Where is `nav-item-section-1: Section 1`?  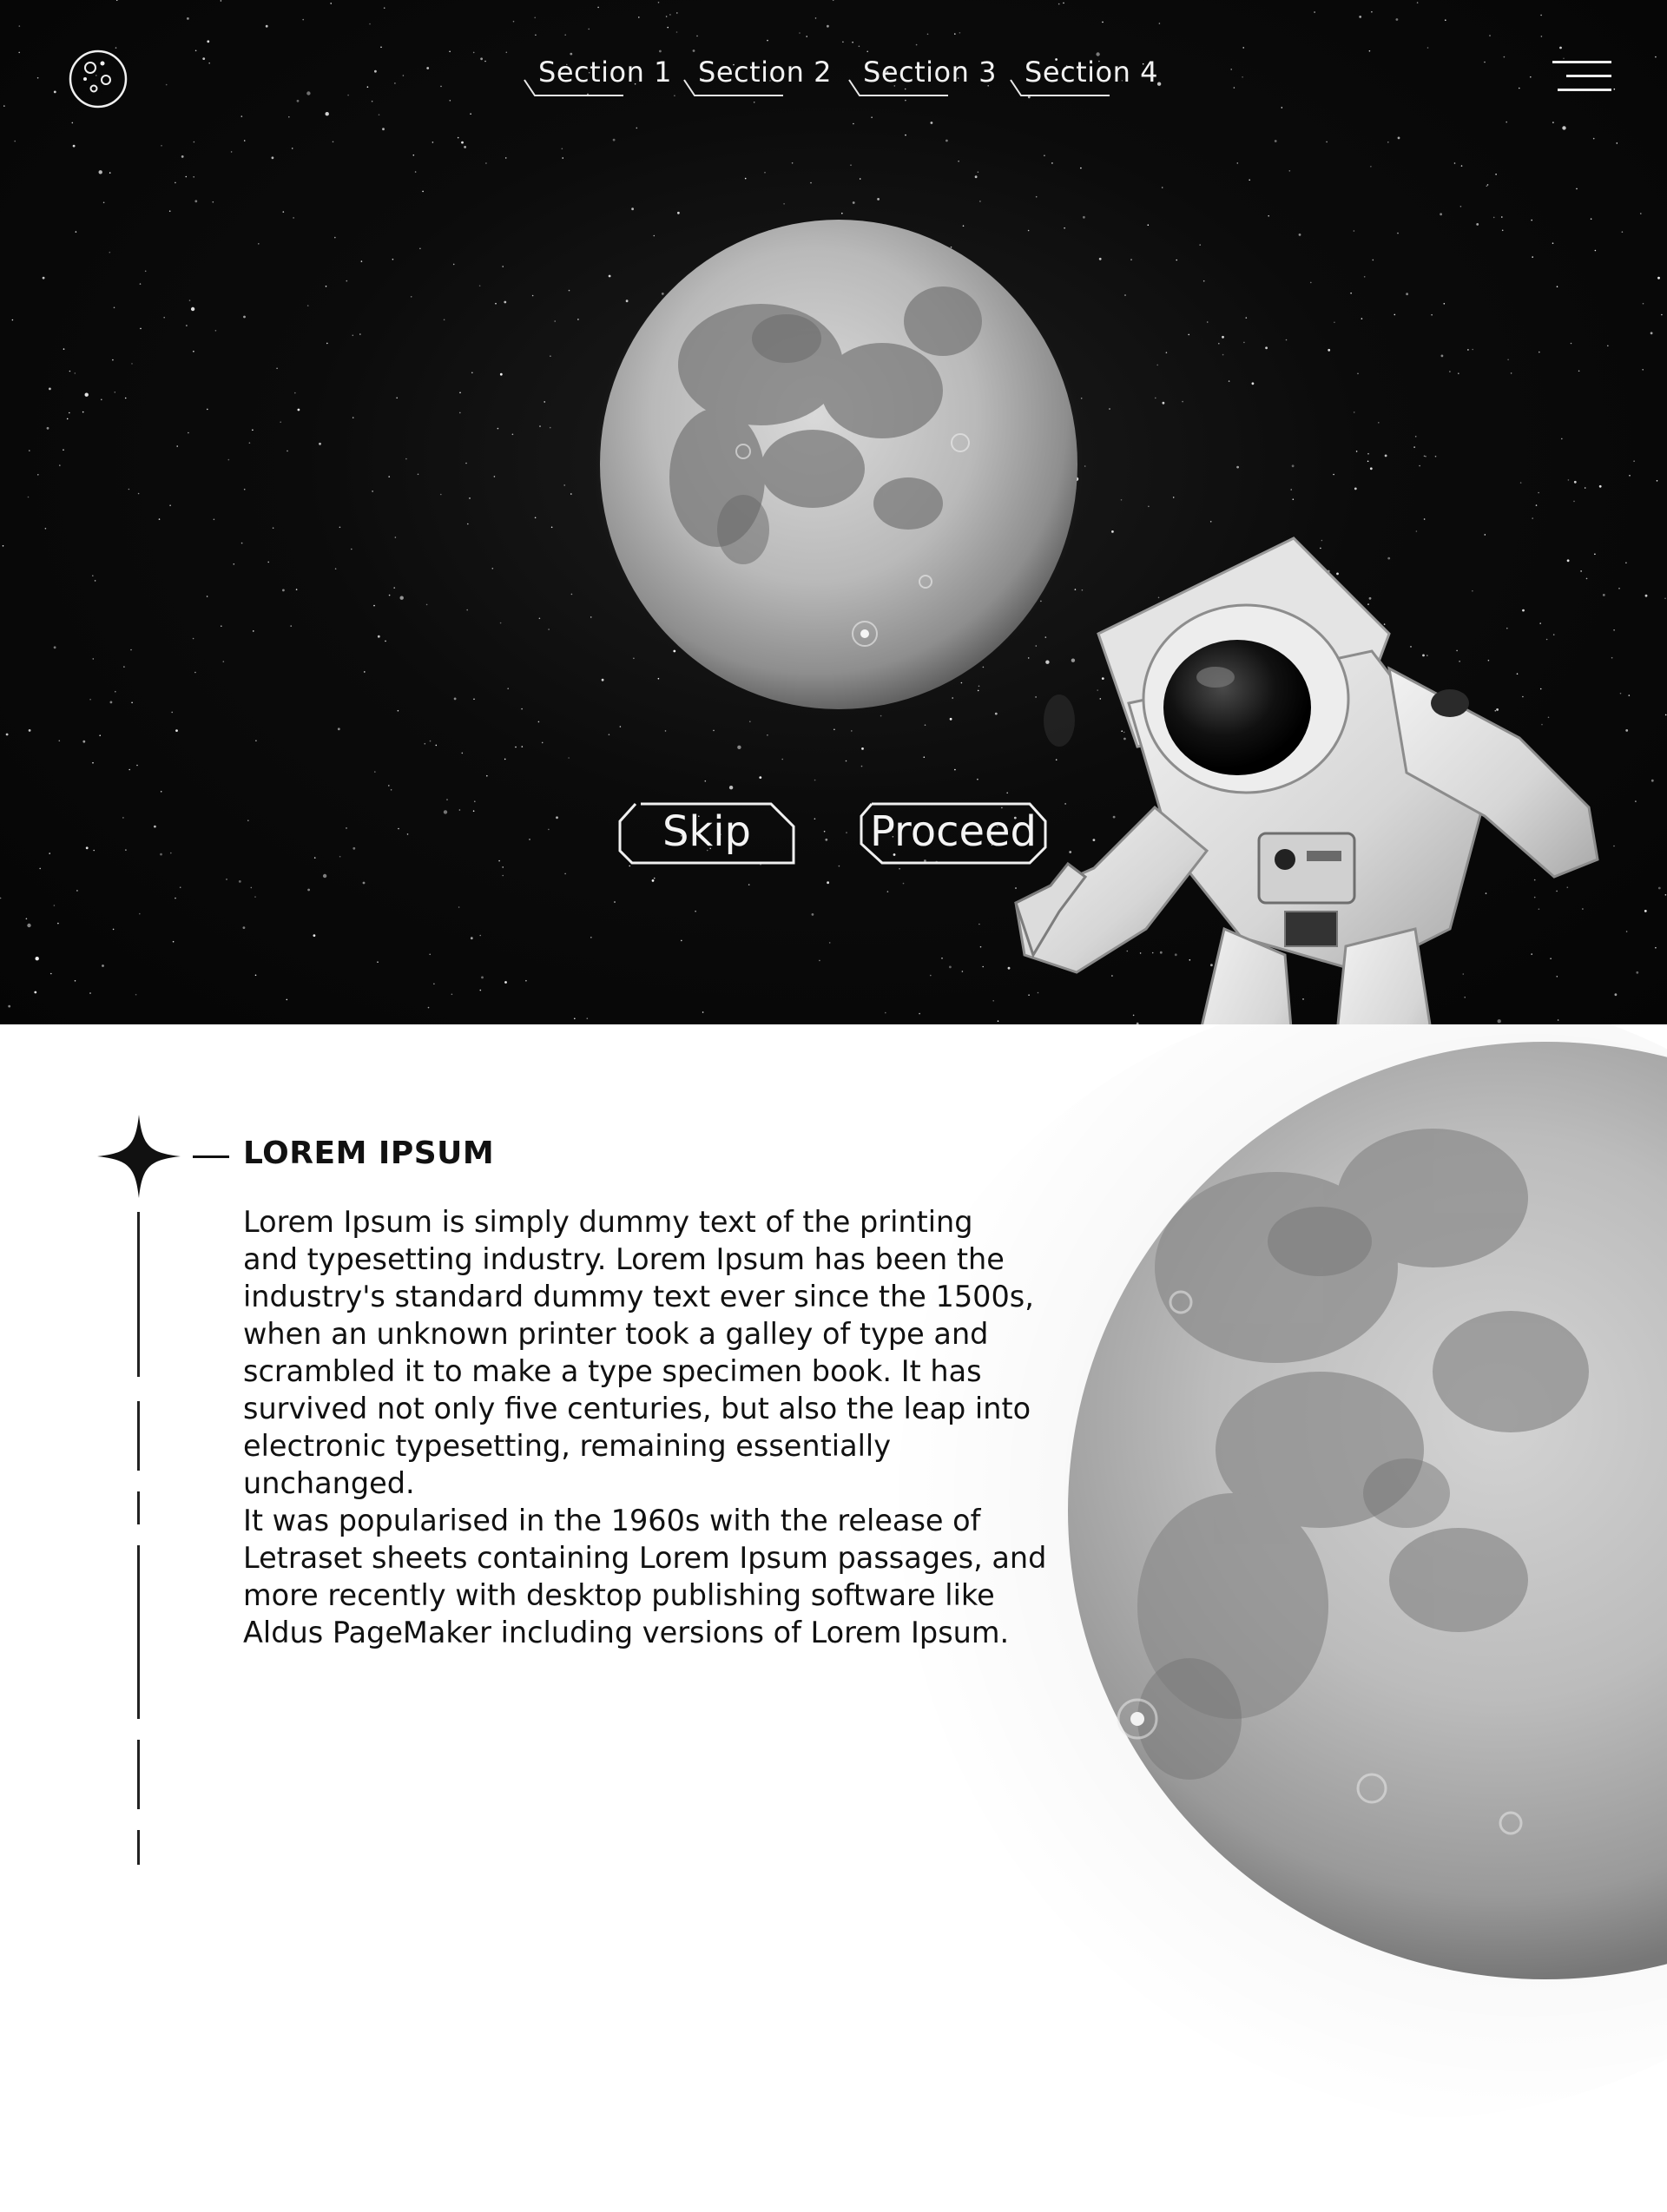
nav-item-section-1: Section 1 is located at coordinates (596, 78).